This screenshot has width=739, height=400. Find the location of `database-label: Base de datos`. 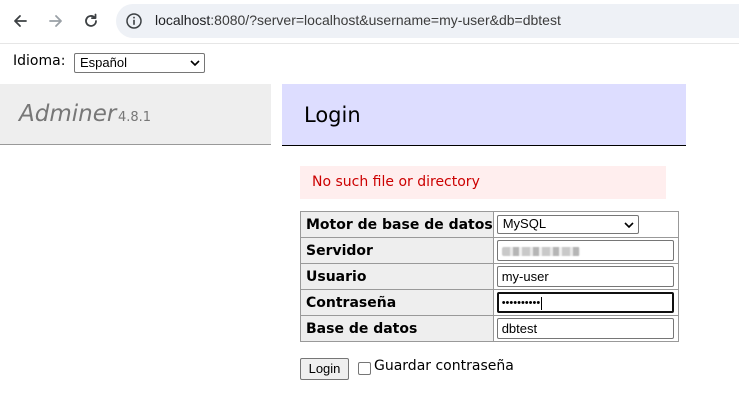

database-label: Base de datos is located at coordinates (397, 328).